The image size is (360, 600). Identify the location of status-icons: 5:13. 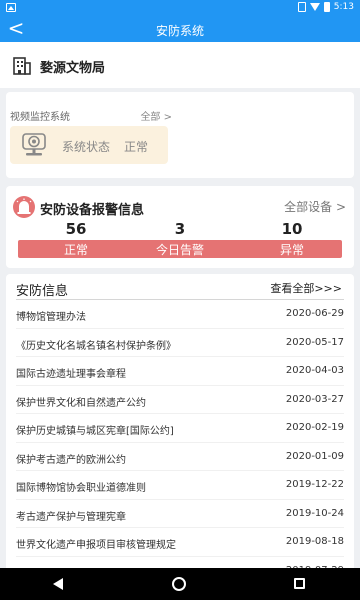
(325, 7).